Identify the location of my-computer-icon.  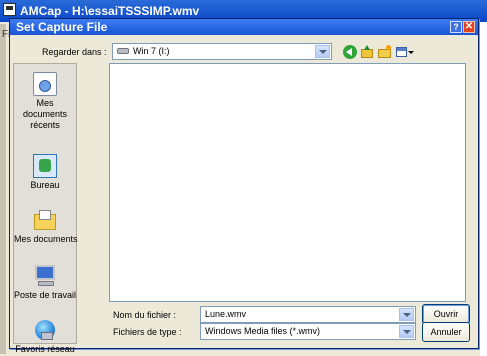
(45, 276).